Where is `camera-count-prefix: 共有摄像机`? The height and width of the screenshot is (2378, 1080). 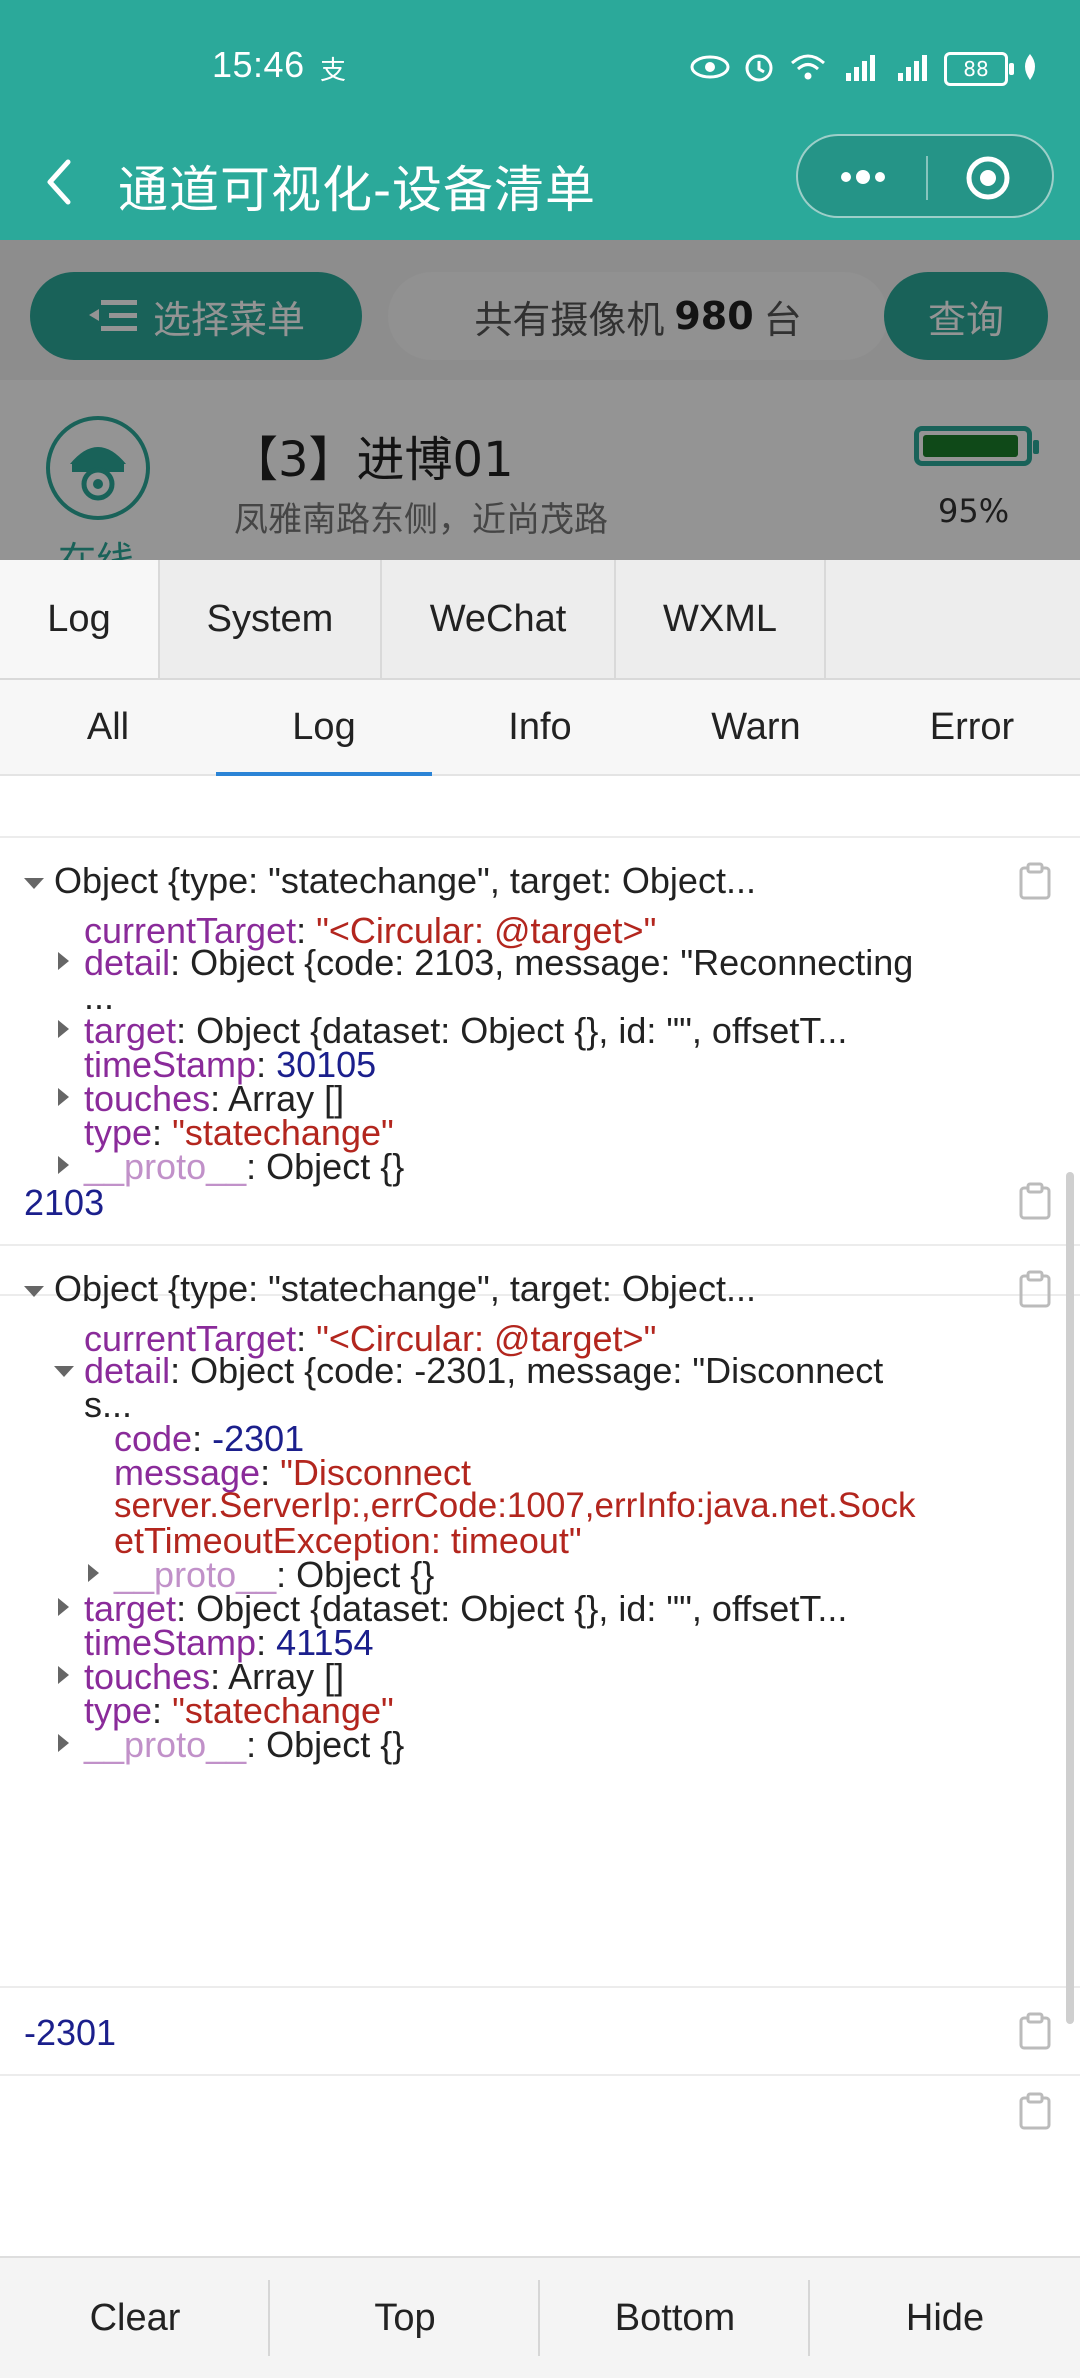 camera-count-prefix: 共有摄像机 is located at coordinates (569, 319).